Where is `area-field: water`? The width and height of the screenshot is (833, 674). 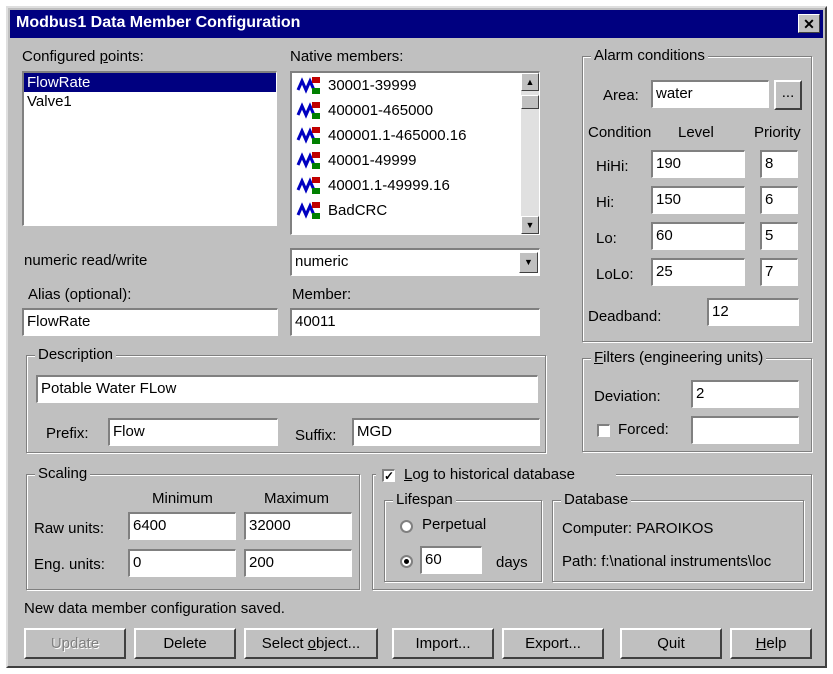 area-field: water is located at coordinates (710, 94).